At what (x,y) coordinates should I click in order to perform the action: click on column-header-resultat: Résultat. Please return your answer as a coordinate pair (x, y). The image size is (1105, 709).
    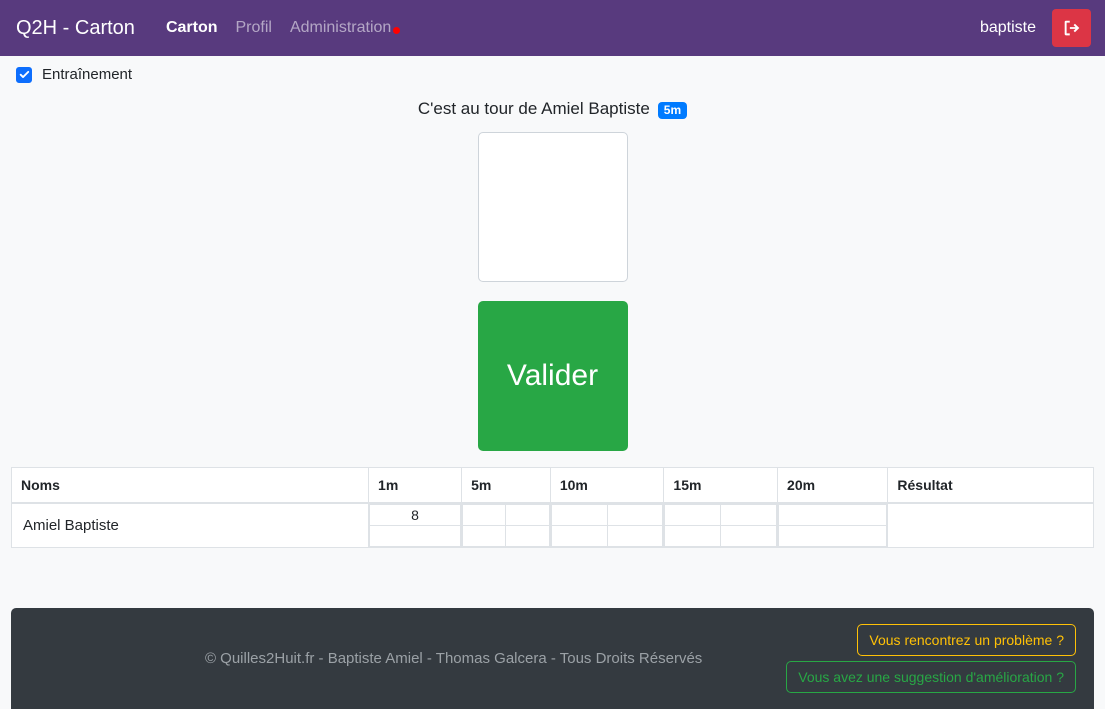
    Looking at the image, I should click on (990, 485).